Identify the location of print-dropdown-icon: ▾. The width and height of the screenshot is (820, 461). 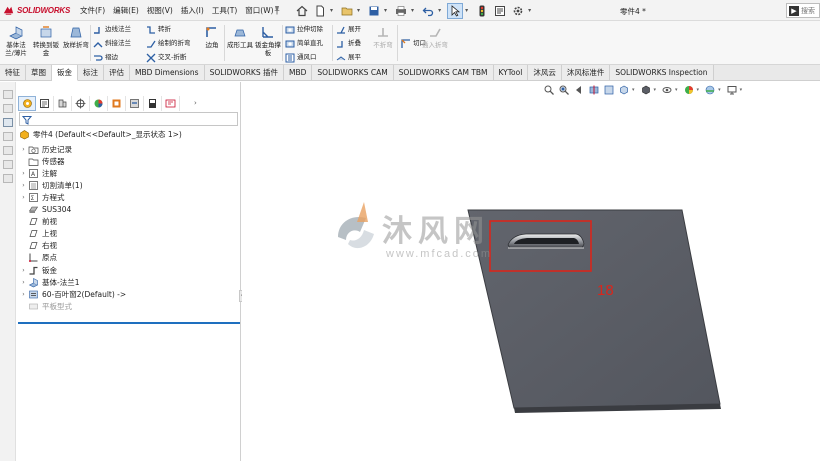
(412, 10).